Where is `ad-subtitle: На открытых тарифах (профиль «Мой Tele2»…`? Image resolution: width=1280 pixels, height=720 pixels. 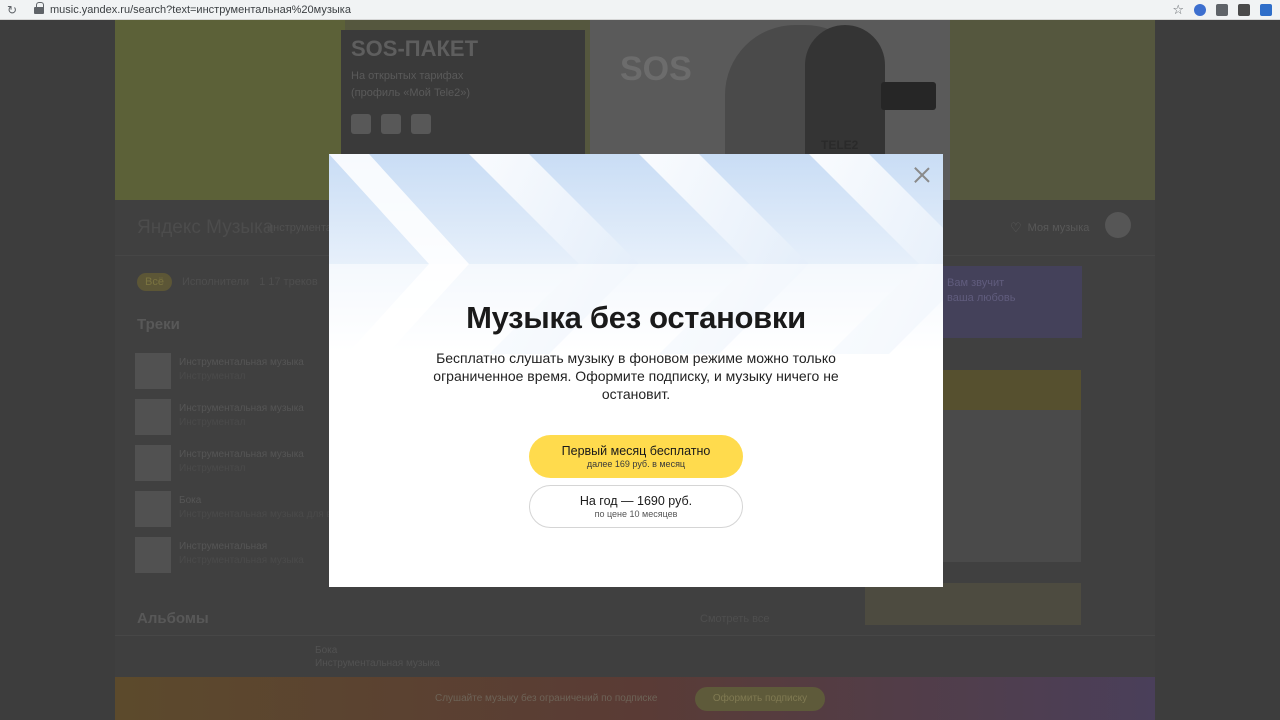 ad-subtitle: На открытых тарифах (профиль «Мой Tele2»… is located at coordinates (411, 84).